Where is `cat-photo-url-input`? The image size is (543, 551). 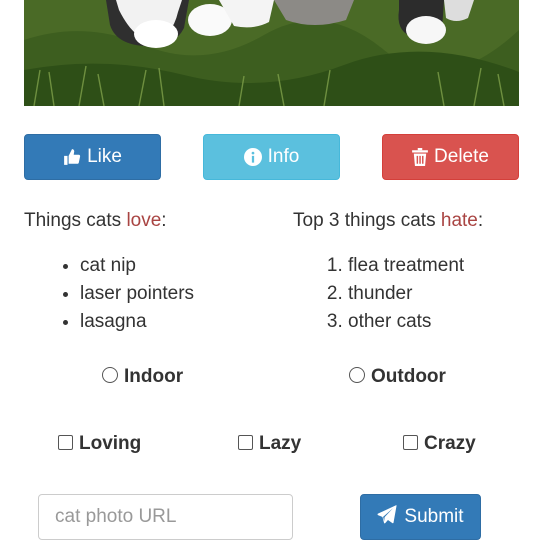
cat-photo-url-input is located at coordinates (165, 517).